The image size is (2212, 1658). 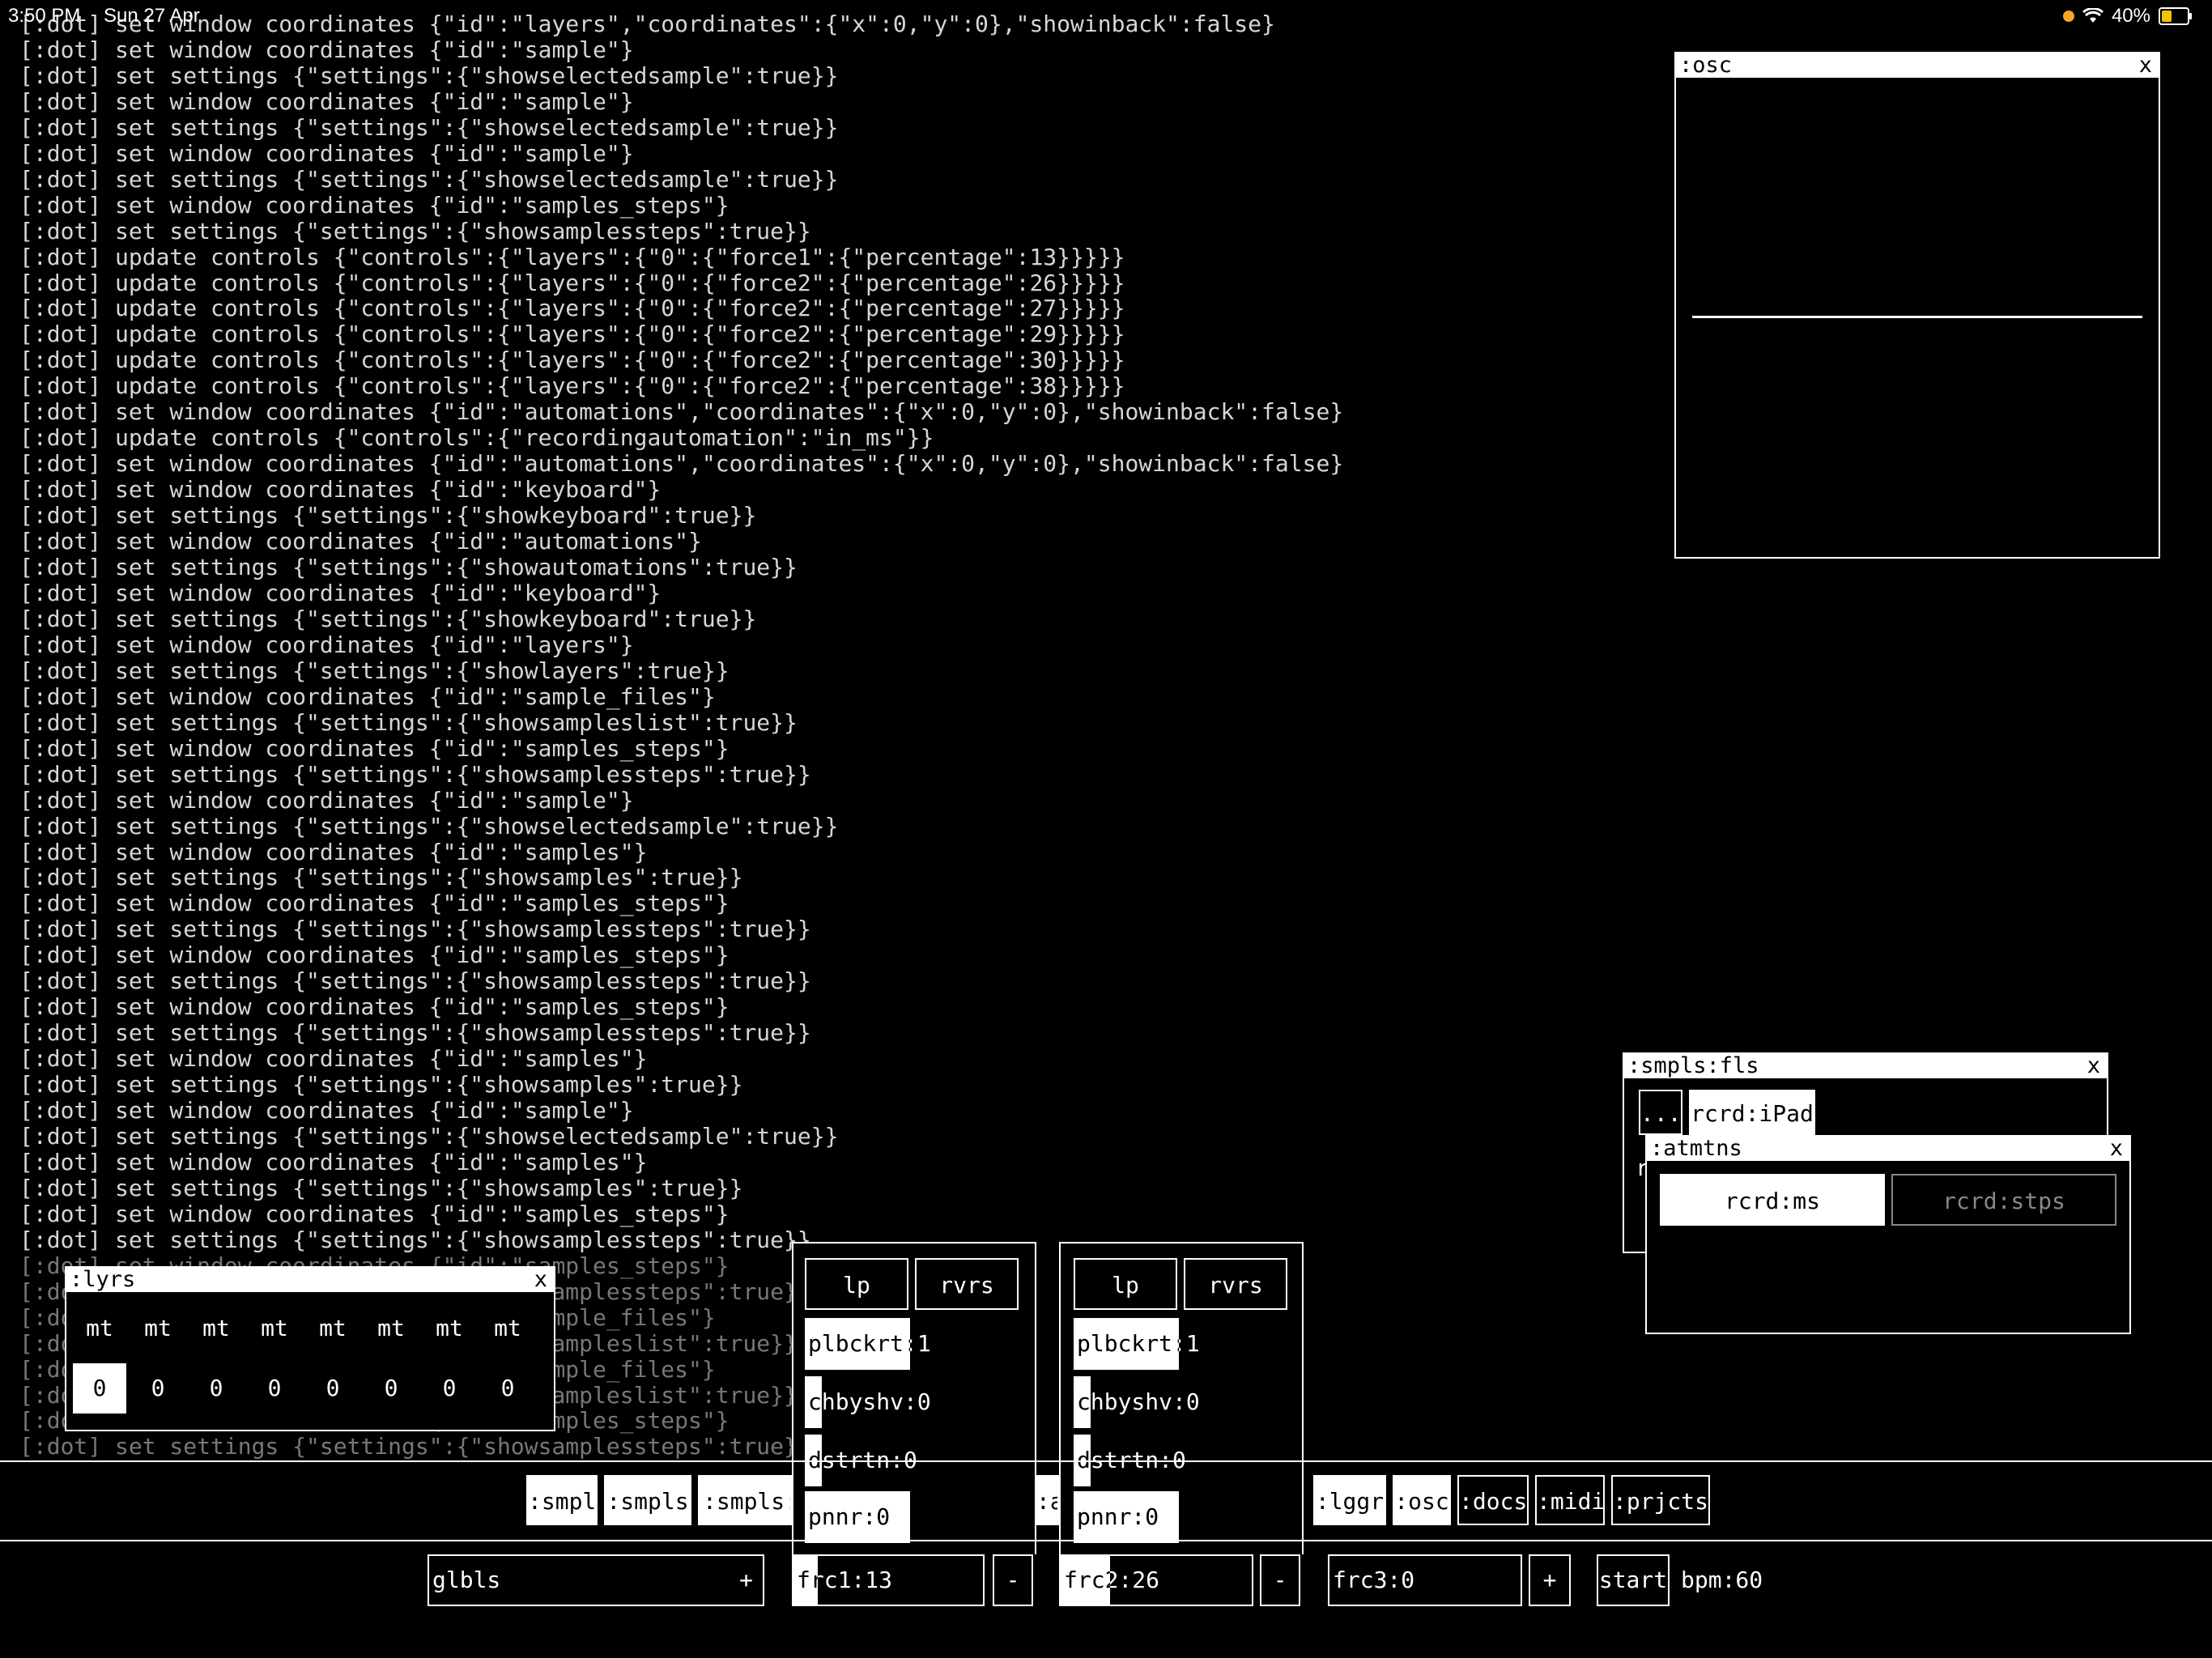 What do you see at coordinates (1493, 1500) in the screenshot?
I see `toolbar-docs-button: :docs` at bounding box center [1493, 1500].